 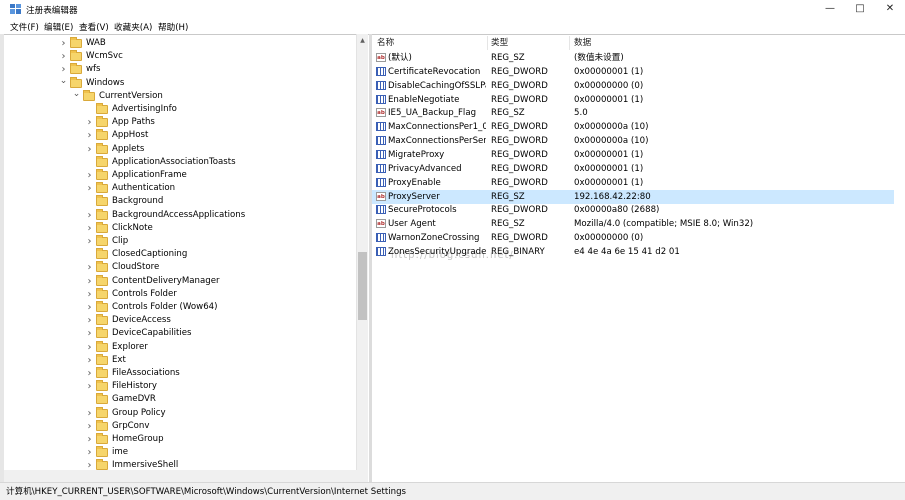 I want to click on menu-view: 查看(V), so click(x=94, y=27).